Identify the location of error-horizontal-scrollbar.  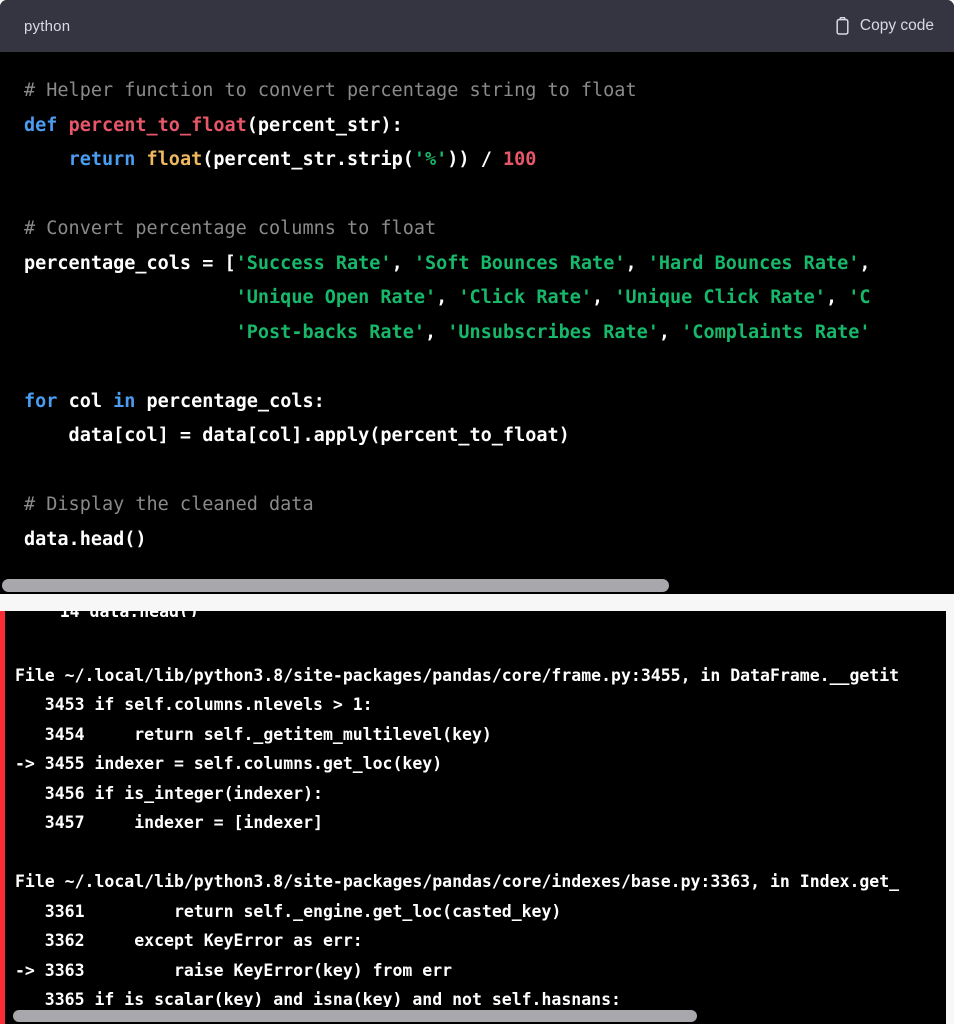
(478, 1015).